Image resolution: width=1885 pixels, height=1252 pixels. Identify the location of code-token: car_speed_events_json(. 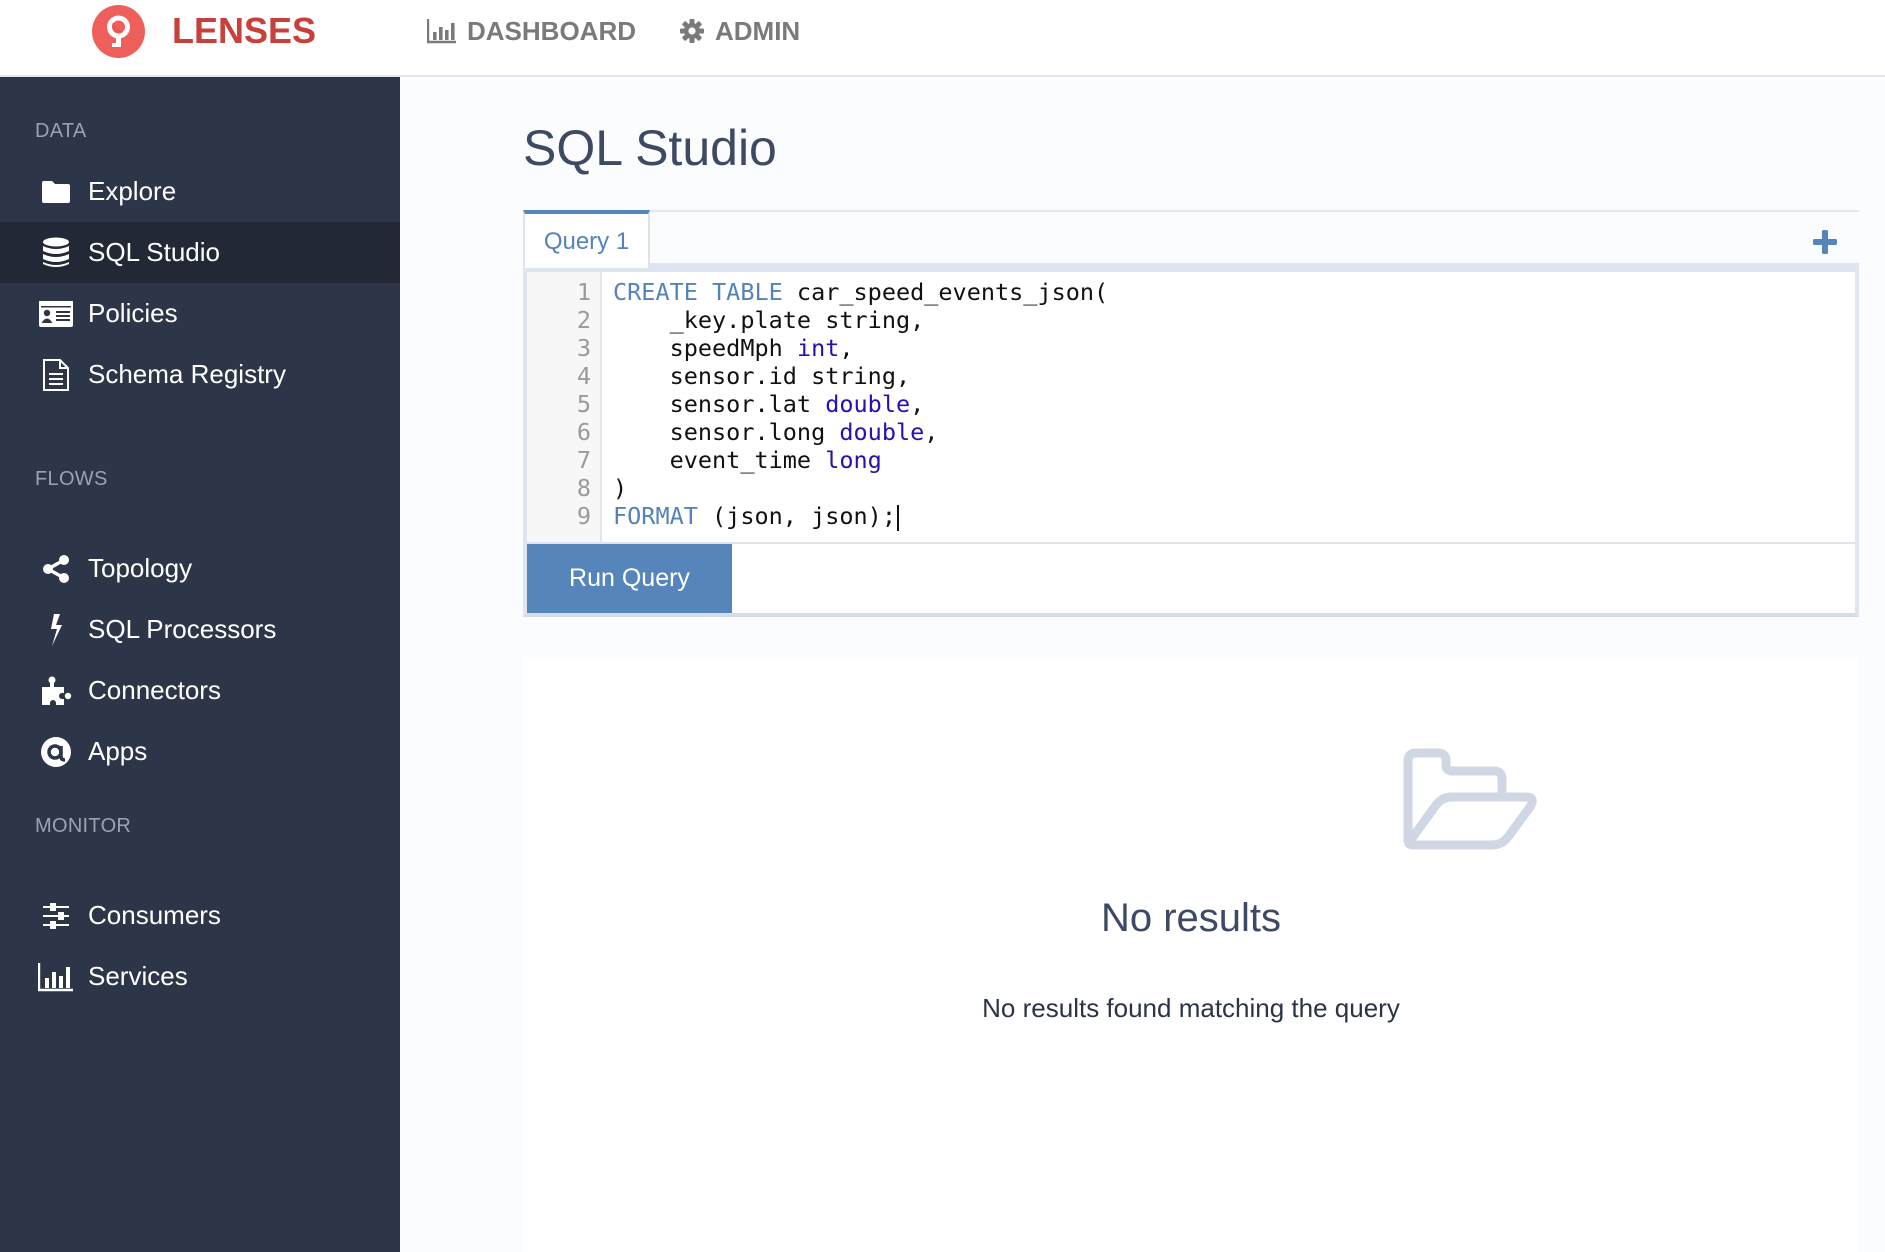
(945, 292).